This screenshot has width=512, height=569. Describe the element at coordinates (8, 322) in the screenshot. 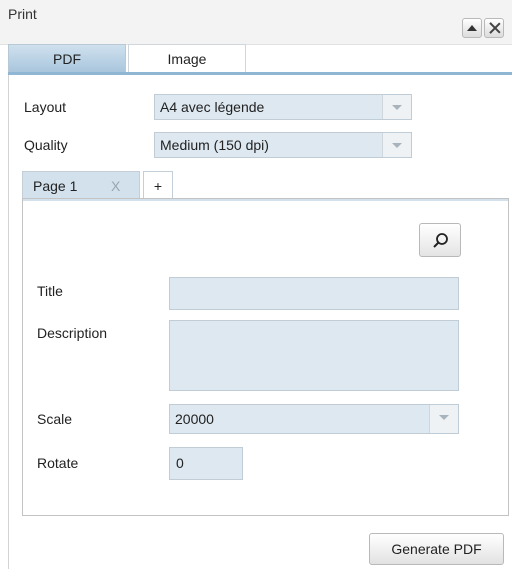

I see `panel-left-border` at that location.